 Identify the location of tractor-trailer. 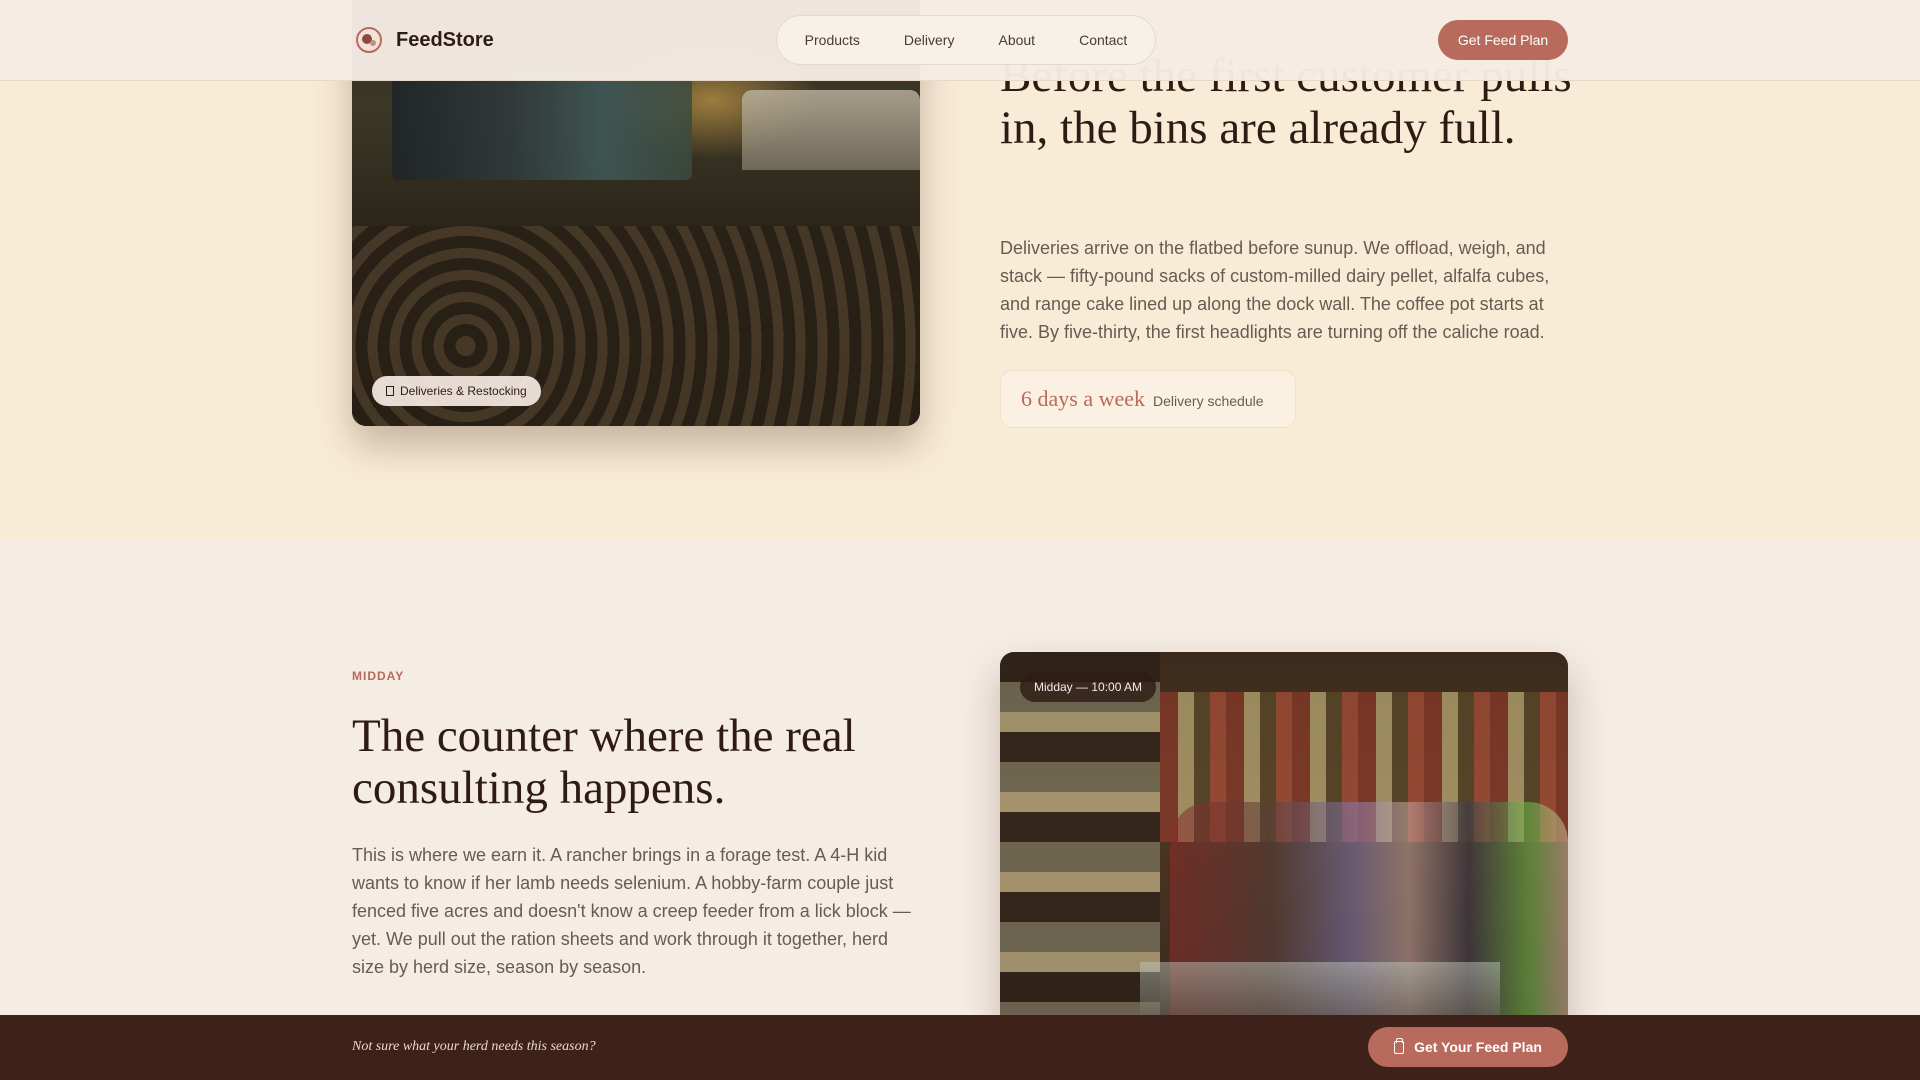
(542, 125).